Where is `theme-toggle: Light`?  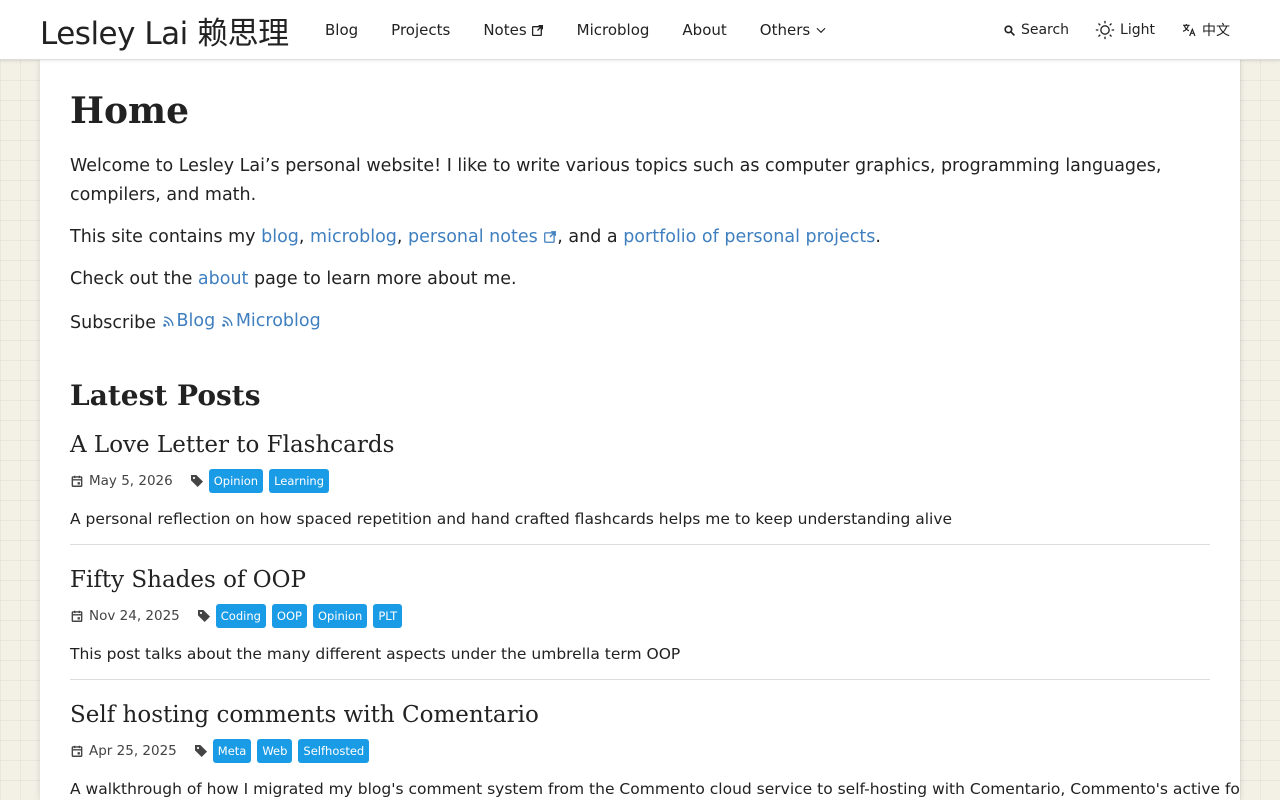
theme-toggle: Light is located at coordinates (1125, 30).